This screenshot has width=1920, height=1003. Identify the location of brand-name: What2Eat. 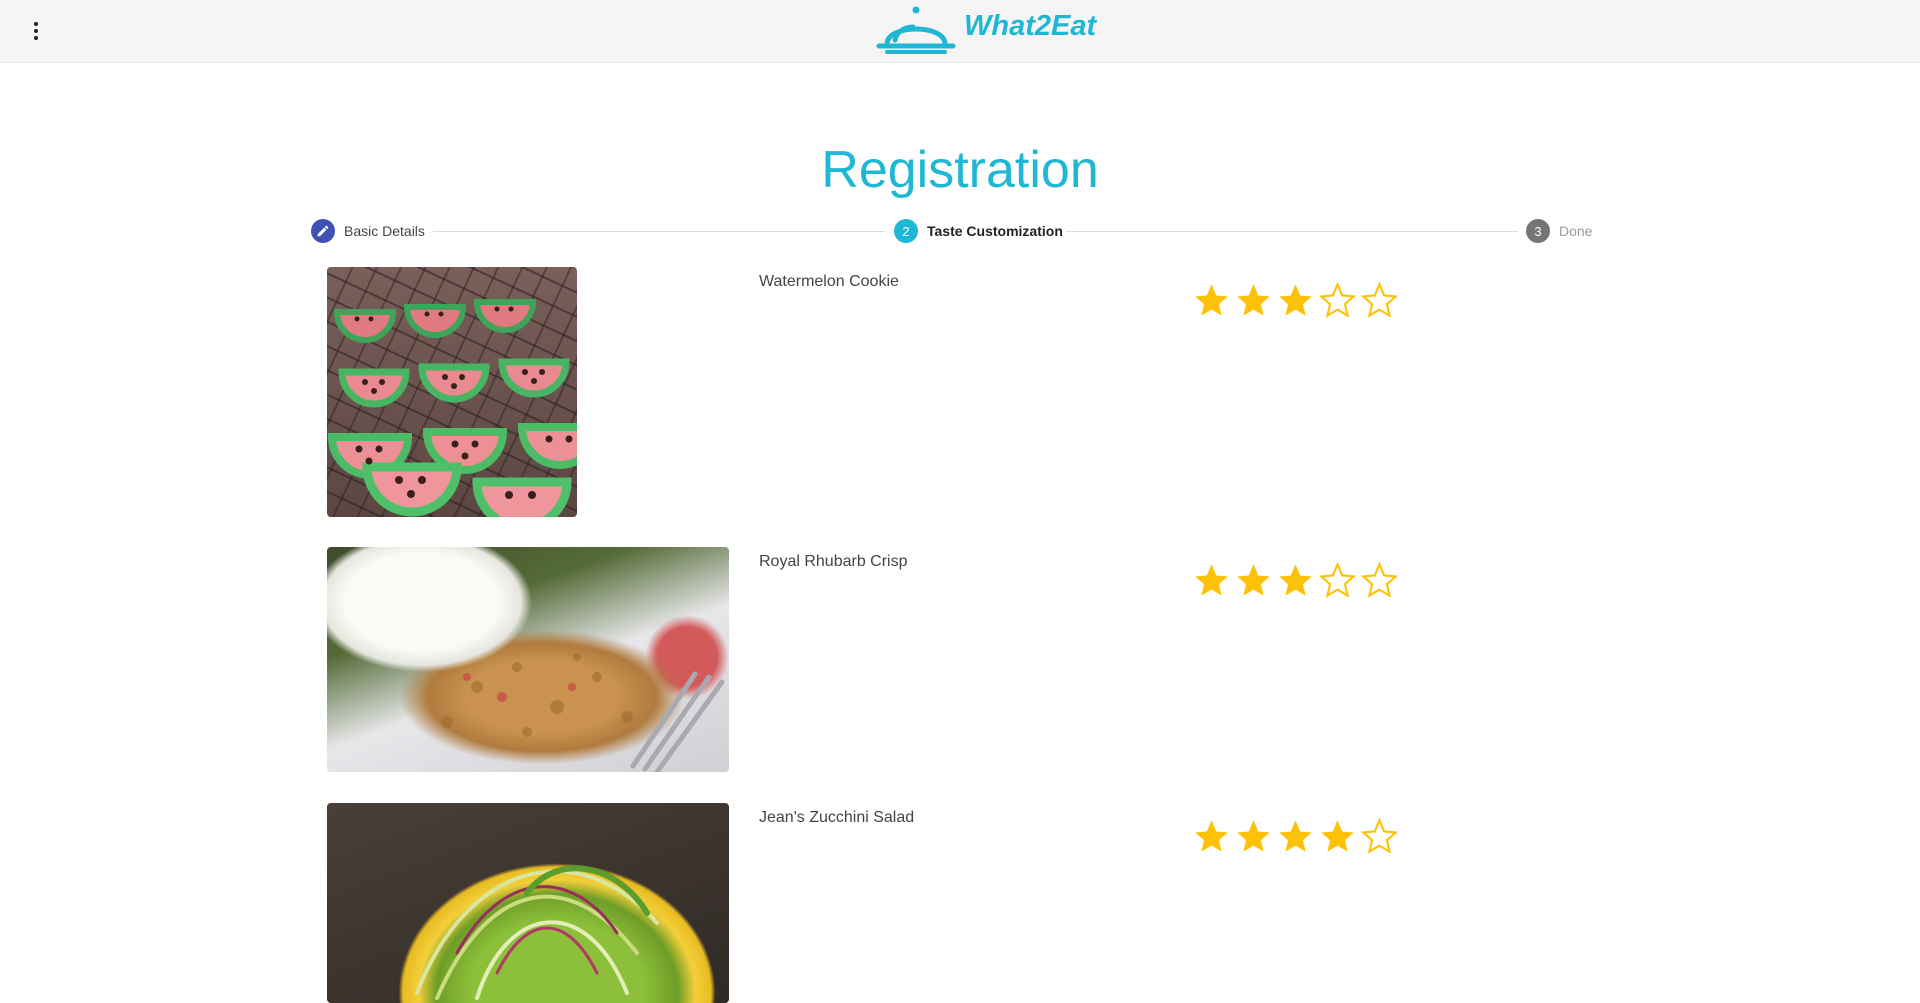
(1030, 26).